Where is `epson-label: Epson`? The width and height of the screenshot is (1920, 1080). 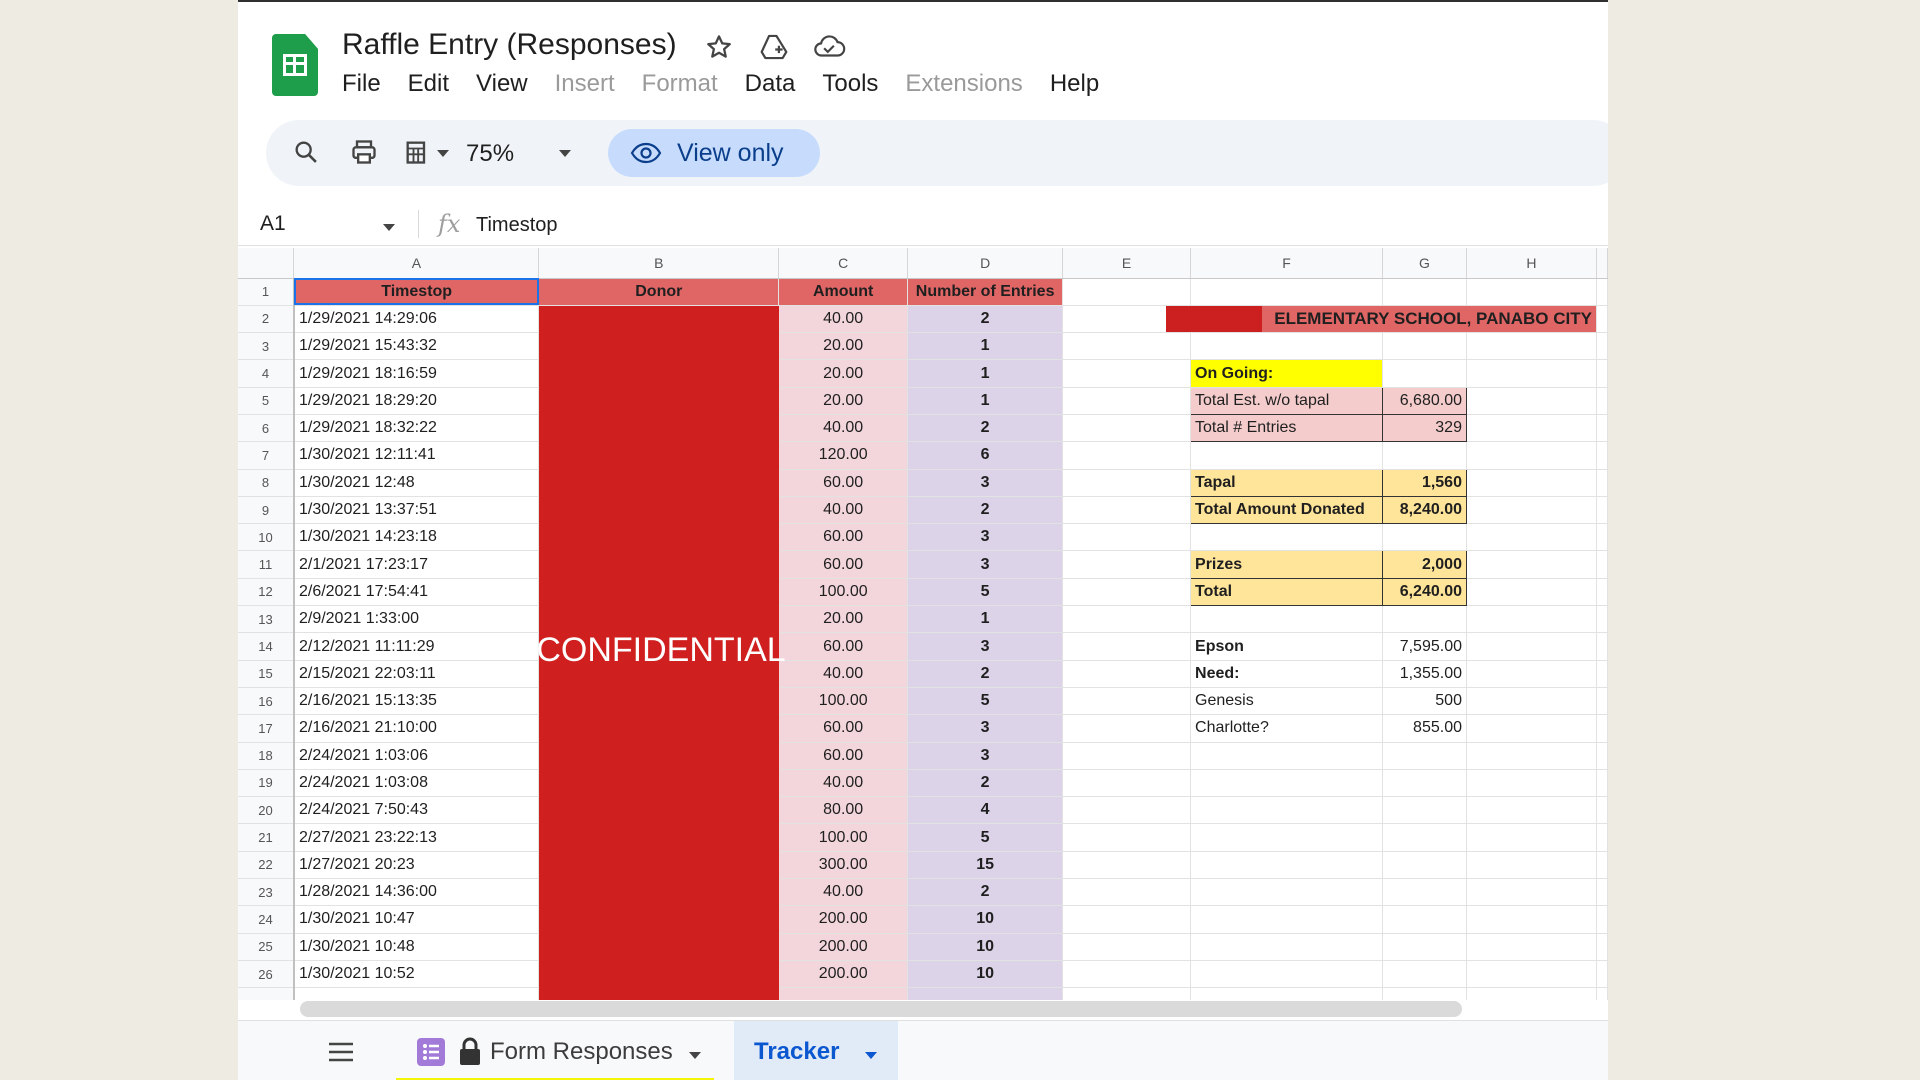
epson-label: Epson is located at coordinates (1286, 646).